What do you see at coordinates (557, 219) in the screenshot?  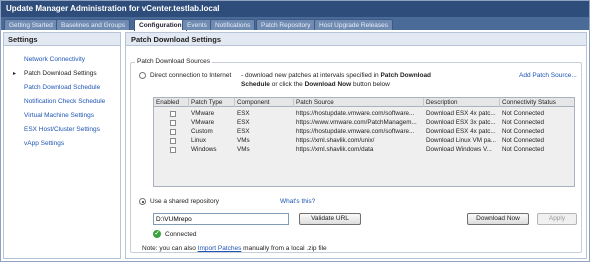 I see `apply-button: Apply` at bounding box center [557, 219].